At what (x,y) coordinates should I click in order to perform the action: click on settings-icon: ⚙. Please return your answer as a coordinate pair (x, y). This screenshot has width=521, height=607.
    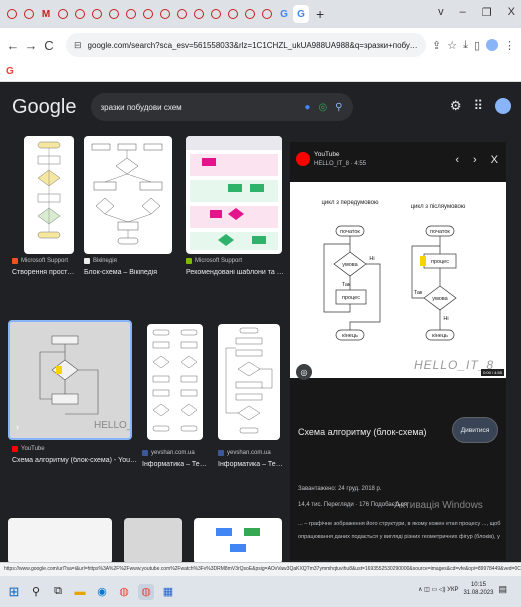
    Looking at the image, I should click on (456, 106).